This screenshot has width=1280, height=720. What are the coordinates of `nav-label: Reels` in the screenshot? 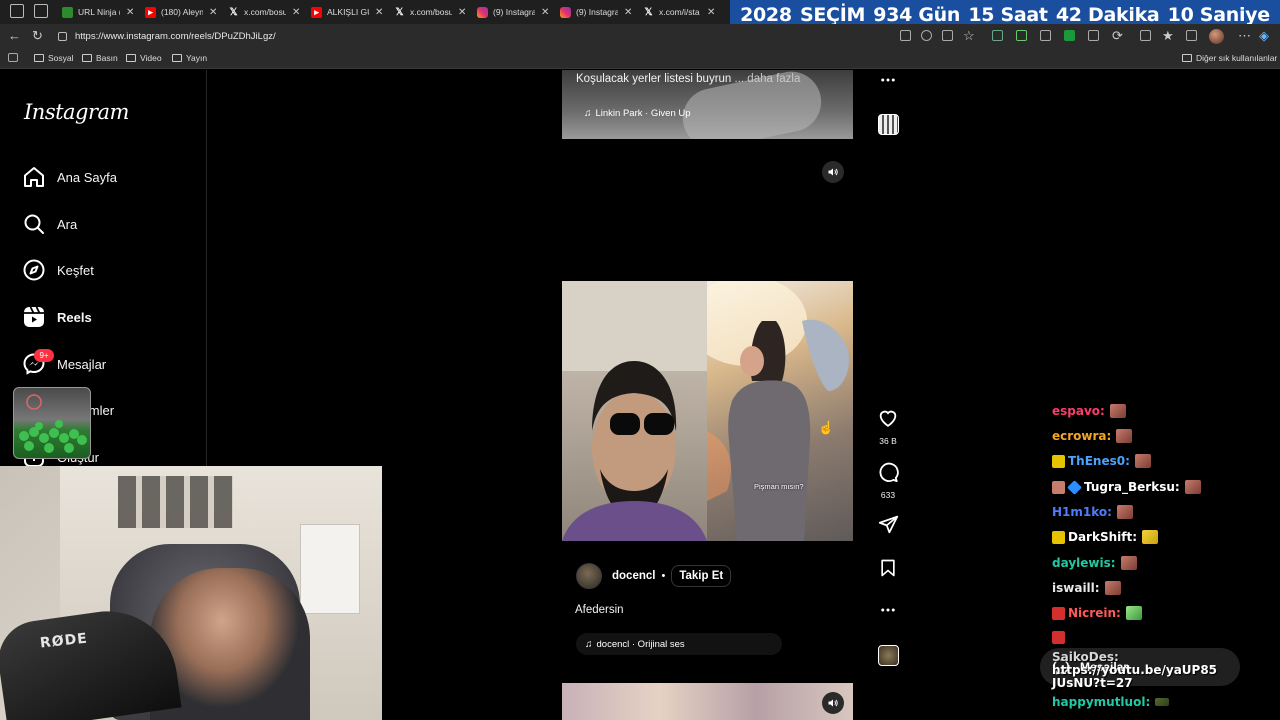 It's located at (74, 317).